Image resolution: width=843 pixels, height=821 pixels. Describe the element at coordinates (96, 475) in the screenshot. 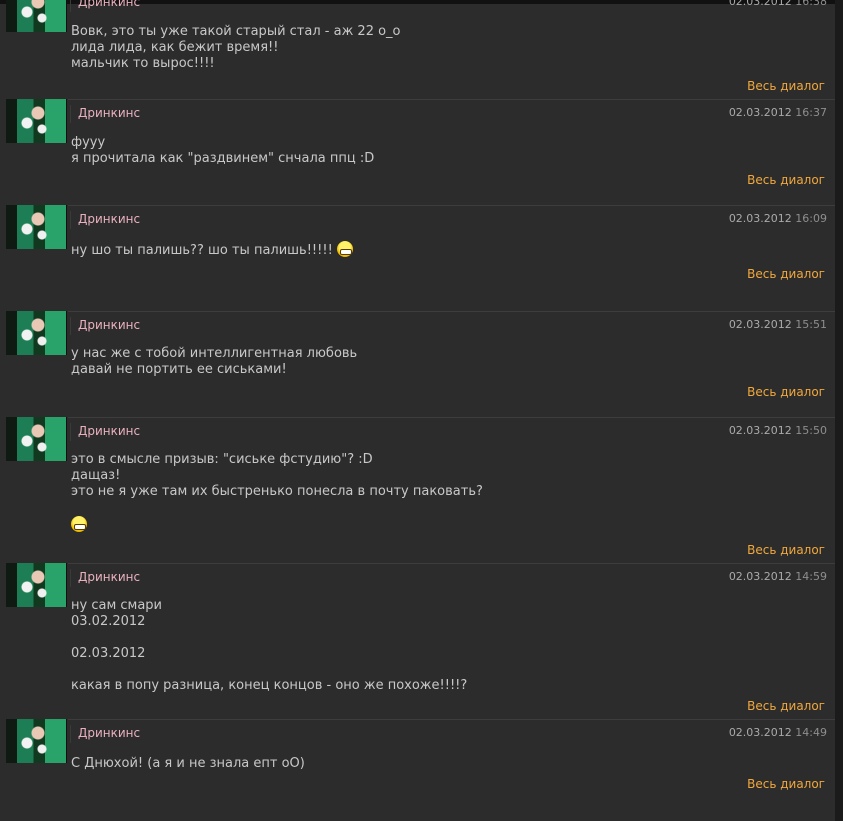

I see `text-line: дащаз!` at that location.